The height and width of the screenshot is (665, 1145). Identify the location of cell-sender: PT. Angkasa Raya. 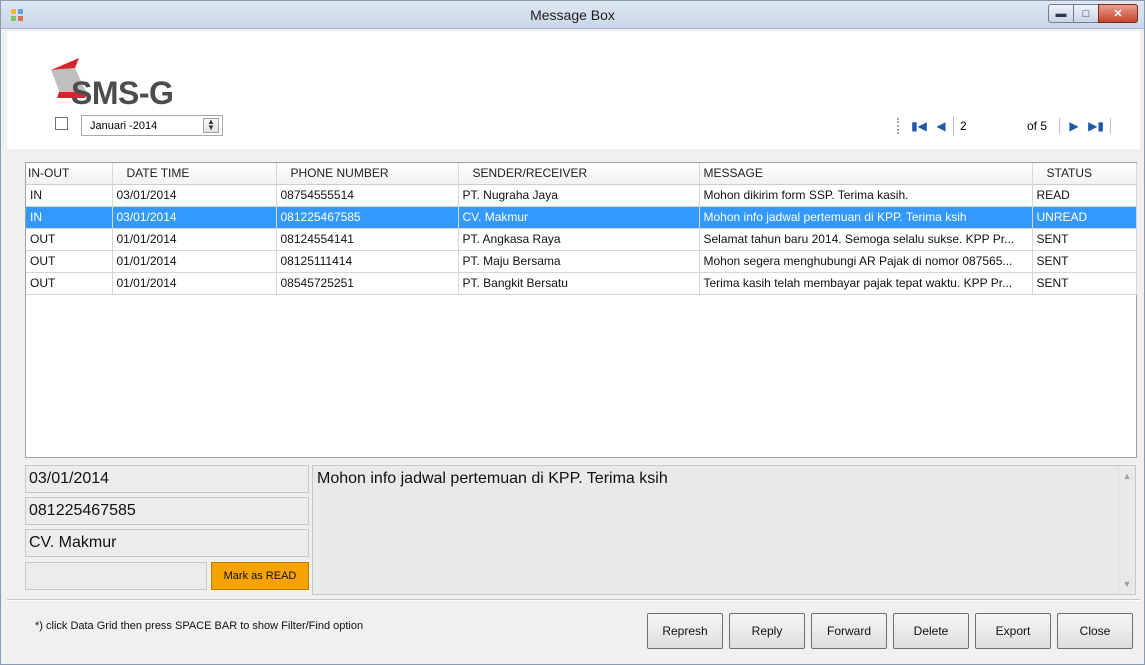
(579, 239).